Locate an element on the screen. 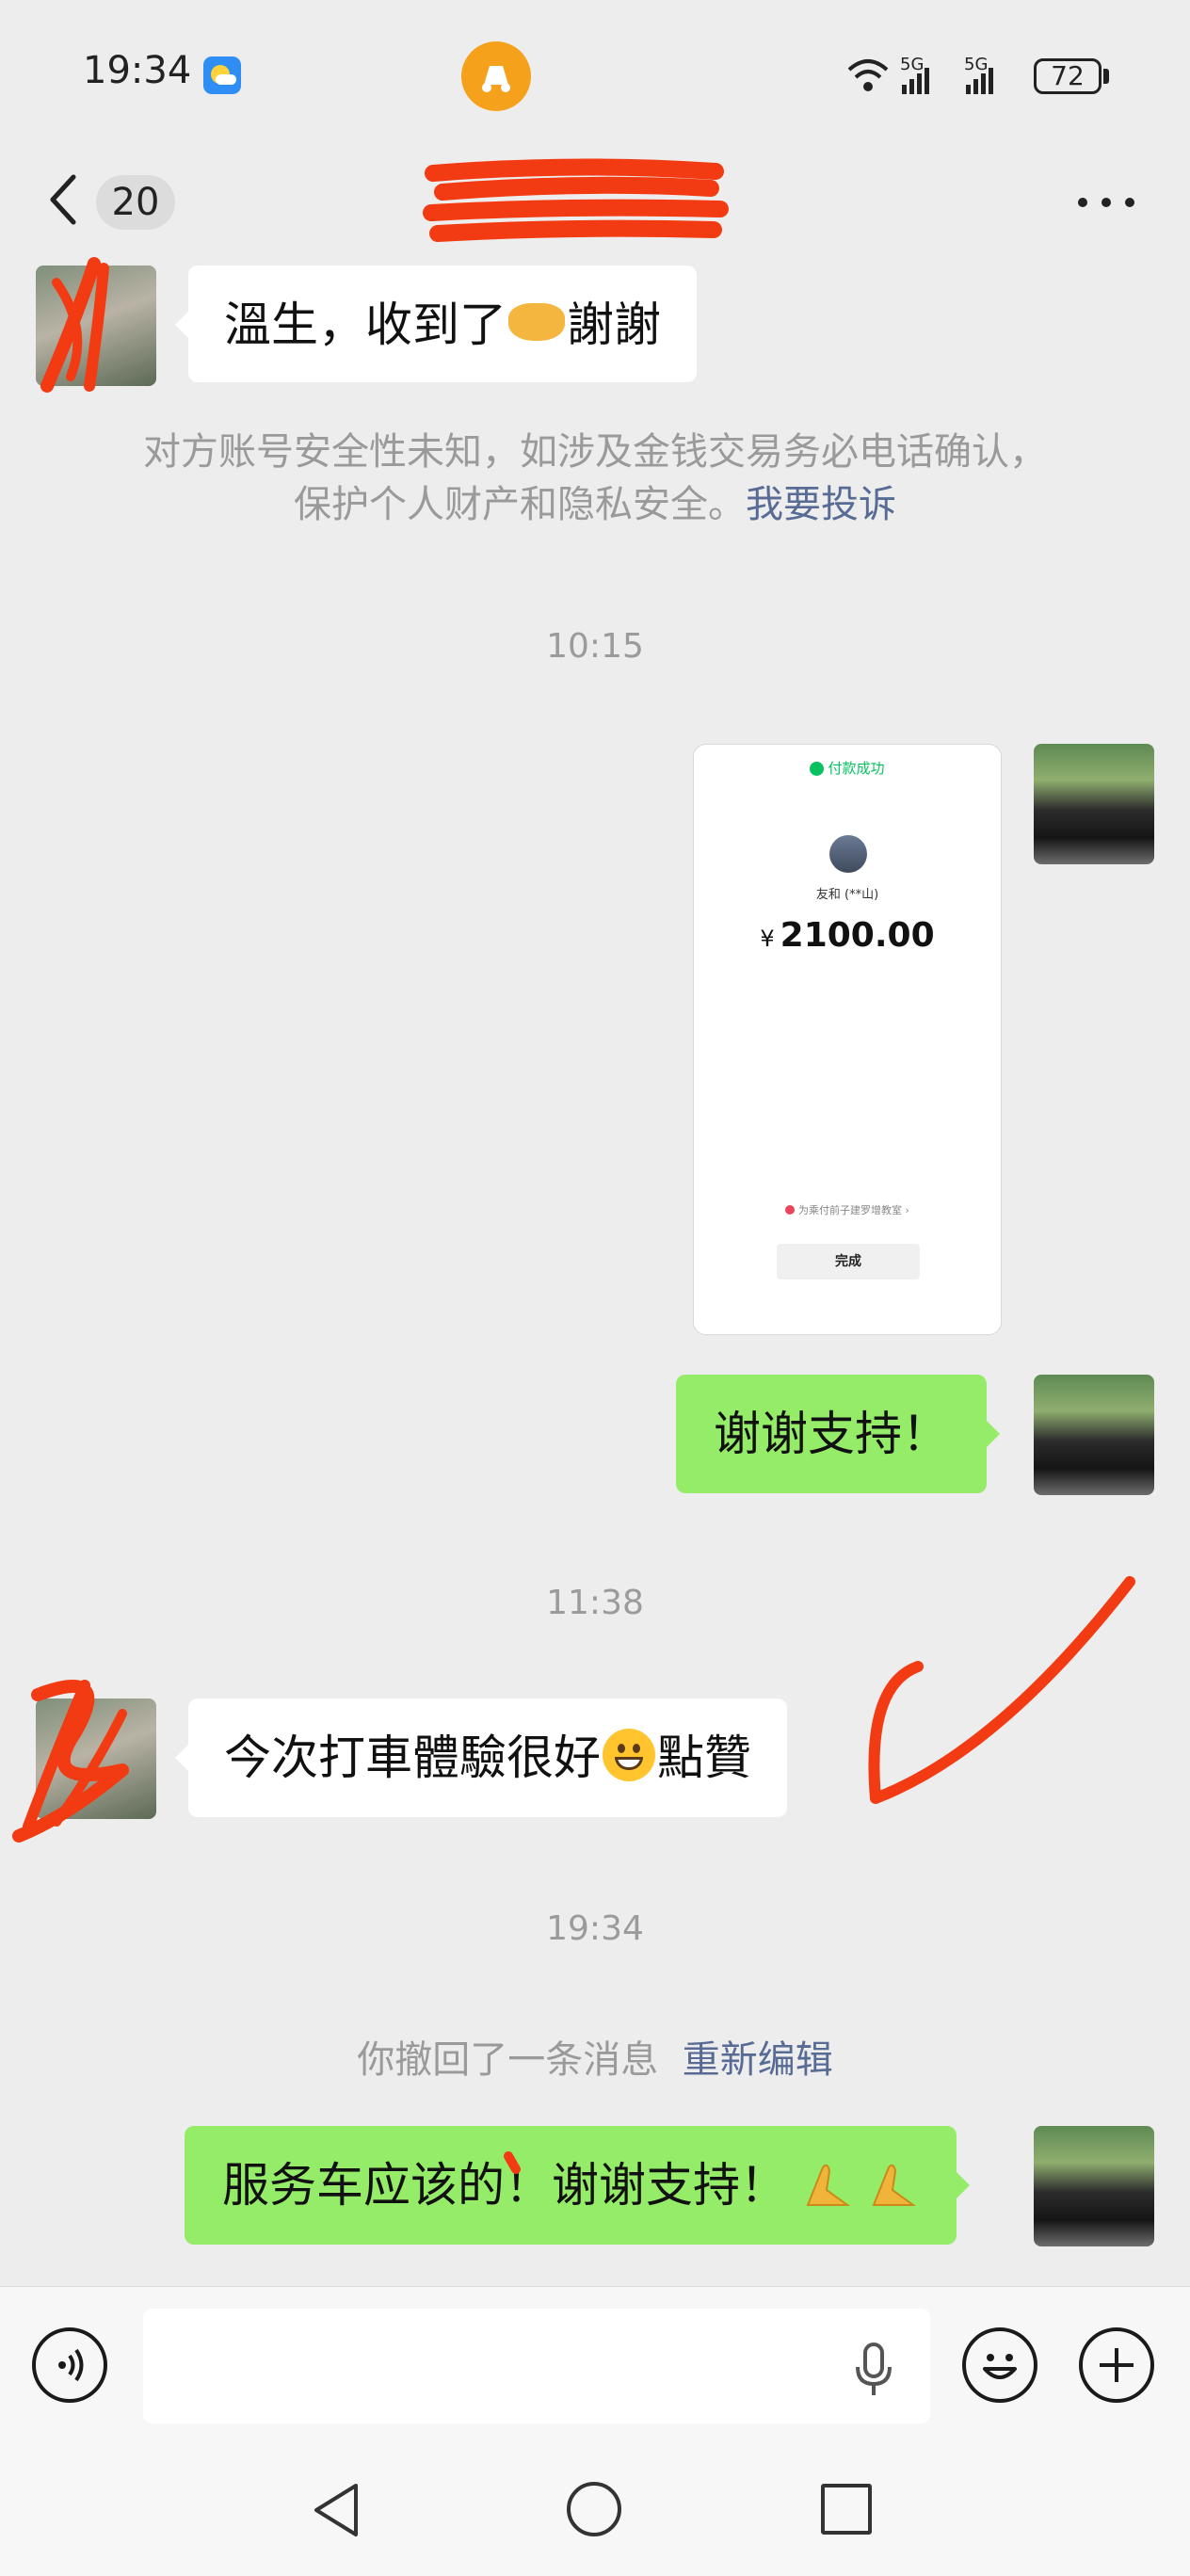 This screenshot has height=2576, width=1190. success-check-icon is located at coordinates (817, 769).